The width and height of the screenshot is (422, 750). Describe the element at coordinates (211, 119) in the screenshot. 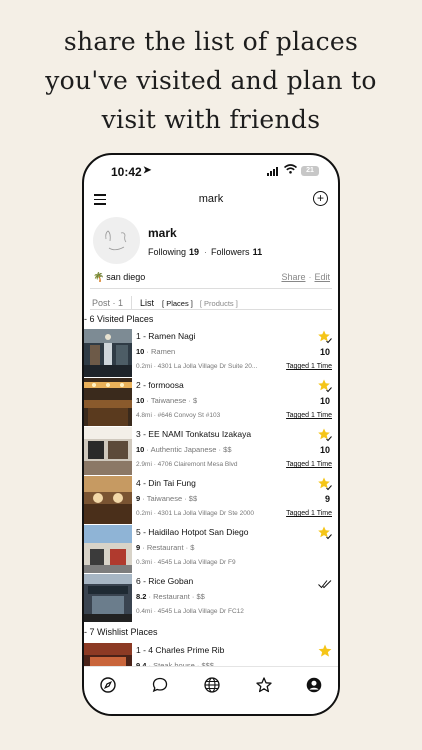

I see `headline-line-3: visit with friends` at that location.